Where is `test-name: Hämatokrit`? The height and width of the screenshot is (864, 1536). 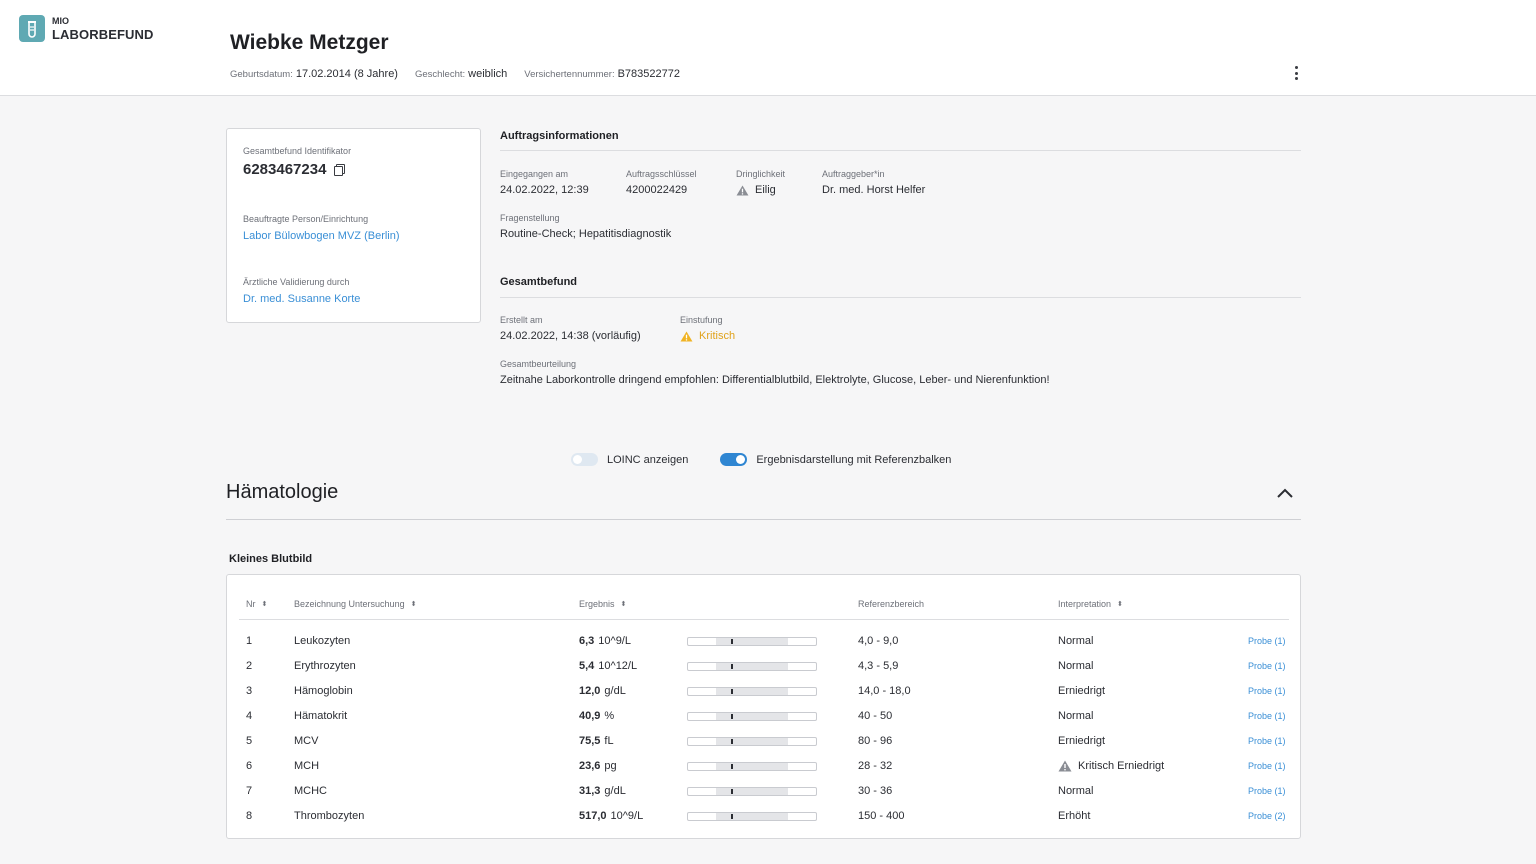 test-name: Hämatokrit is located at coordinates (321, 716).